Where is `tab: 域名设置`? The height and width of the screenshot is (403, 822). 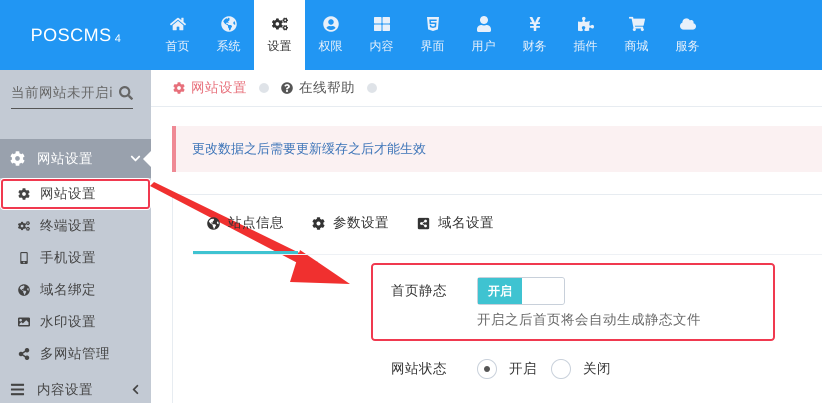 tab: 域名设置 is located at coordinates (455, 224).